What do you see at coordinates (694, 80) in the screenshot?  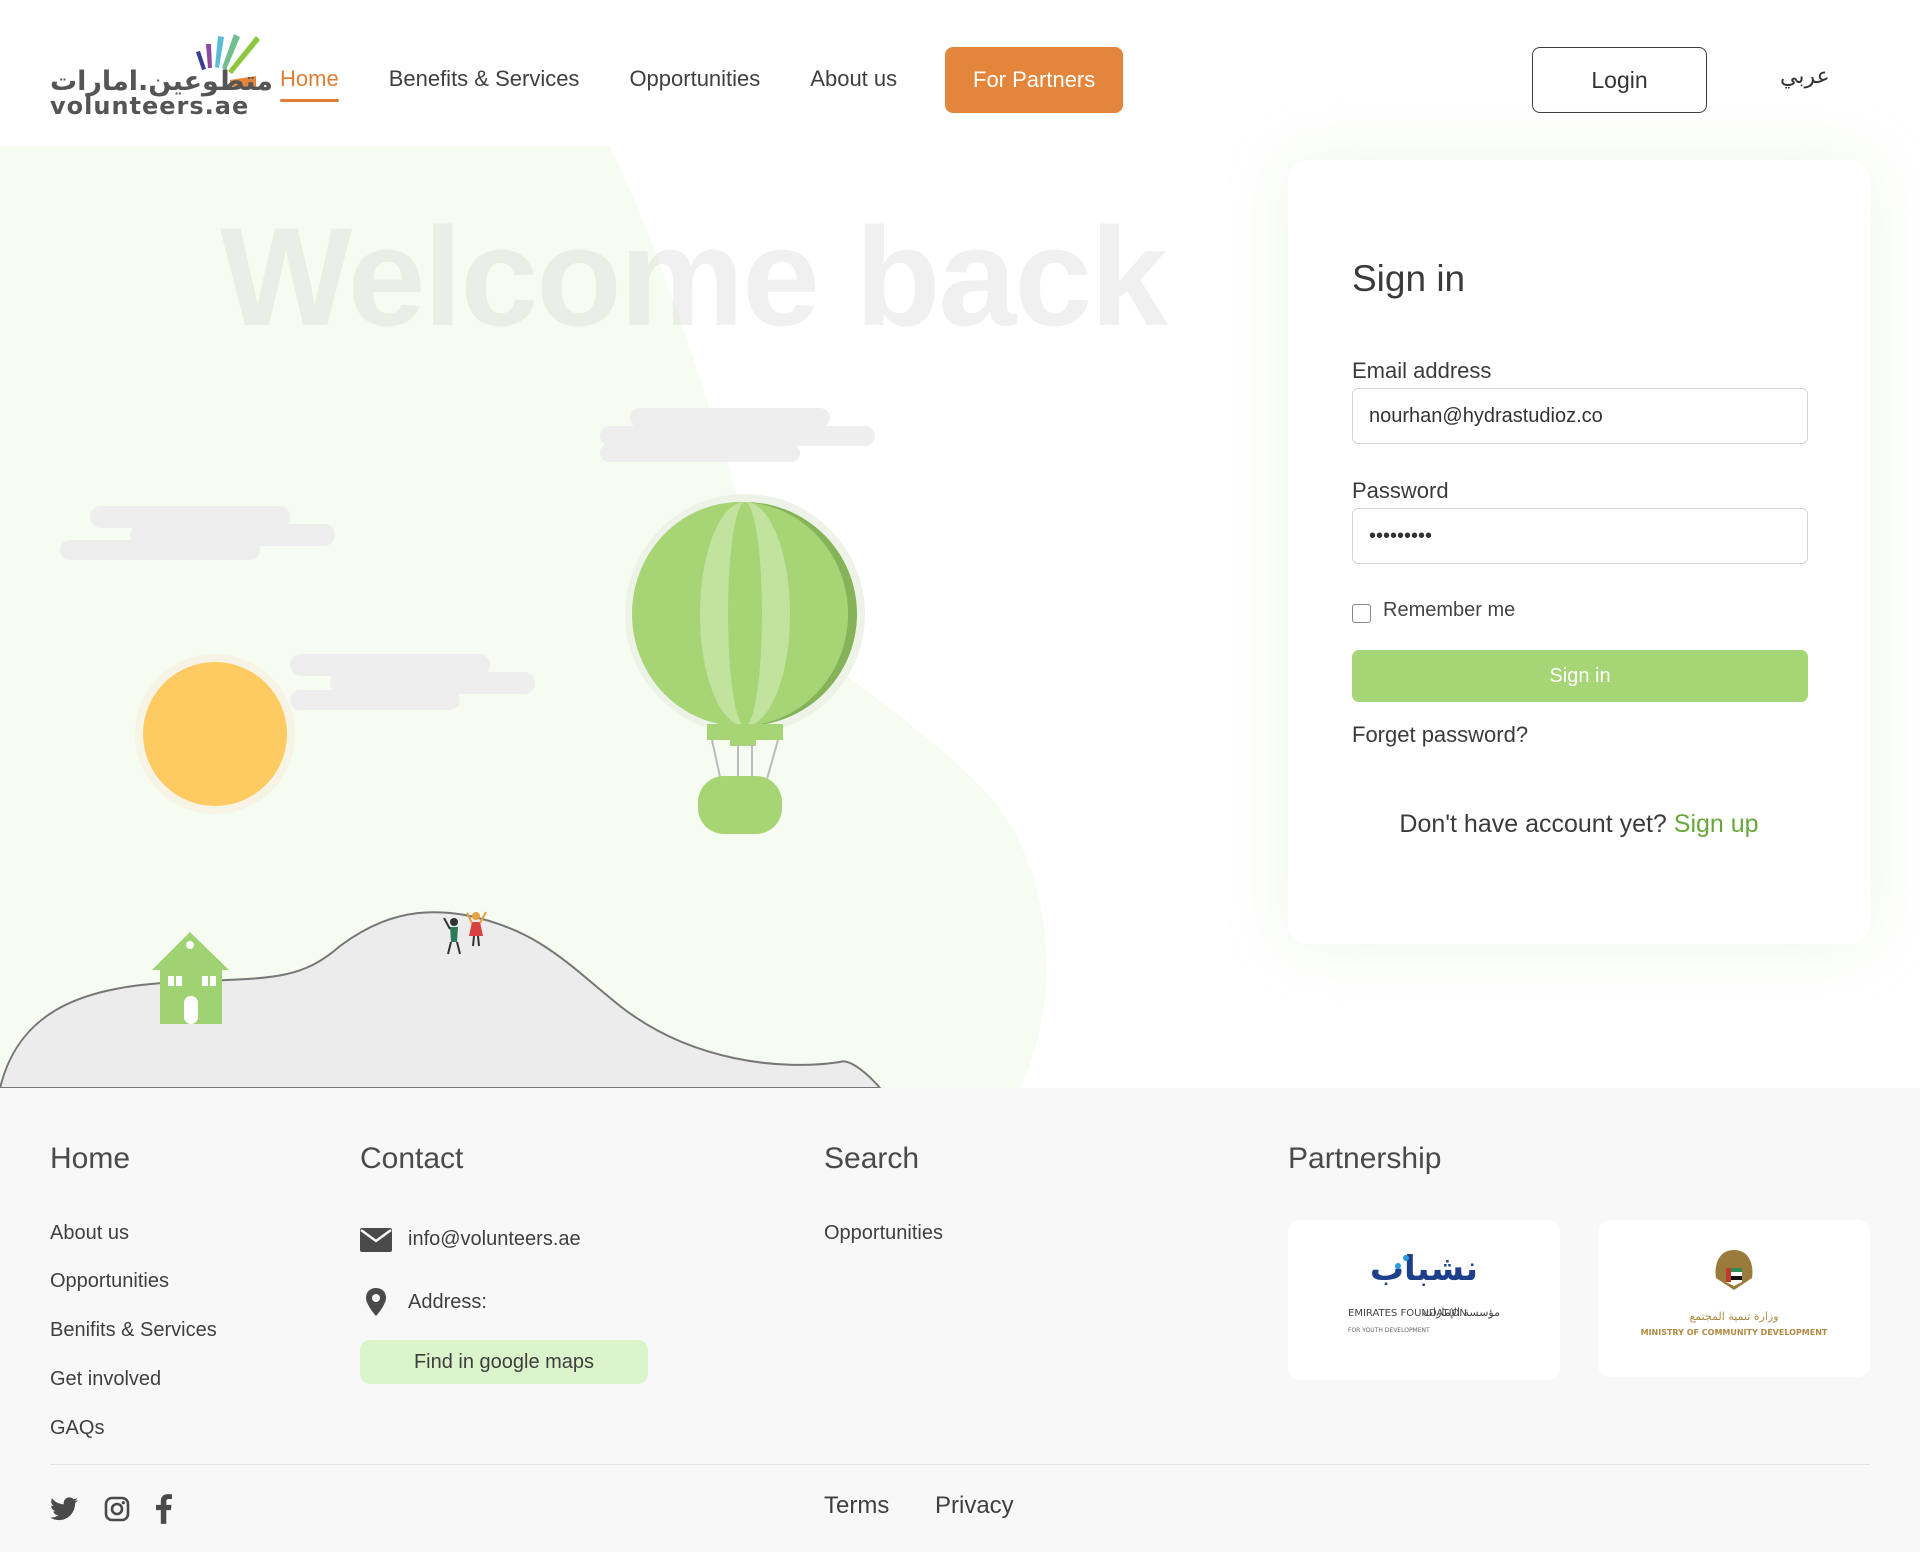 I see `nav-opportunities: Opportunities` at bounding box center [694, 80].